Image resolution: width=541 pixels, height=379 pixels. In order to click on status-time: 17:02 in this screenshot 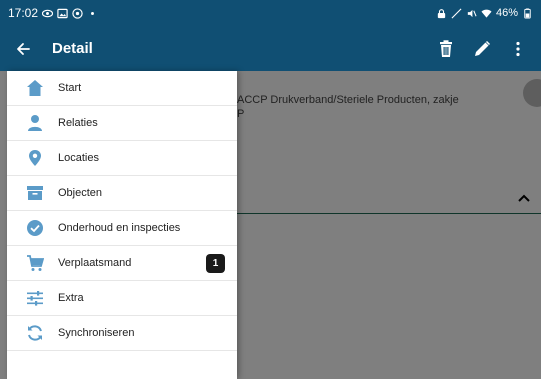, I will do `click(23, 13)`.